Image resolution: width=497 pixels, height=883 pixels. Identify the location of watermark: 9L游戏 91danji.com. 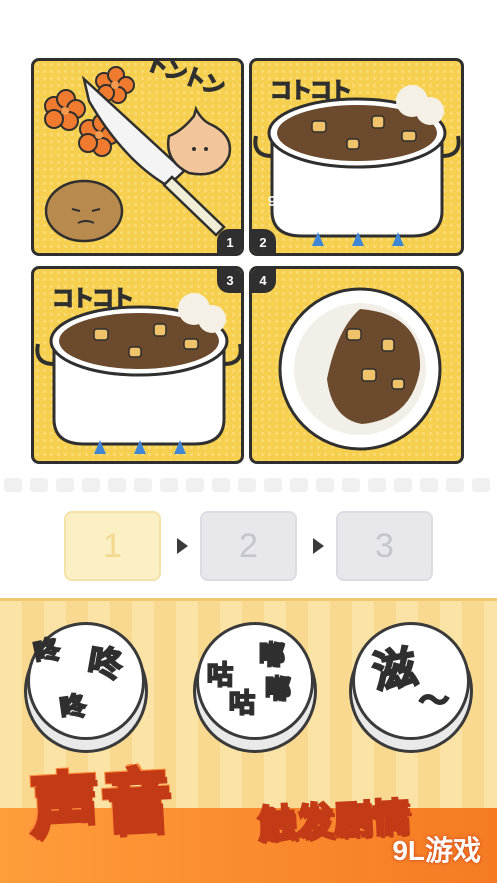
(301, 205).